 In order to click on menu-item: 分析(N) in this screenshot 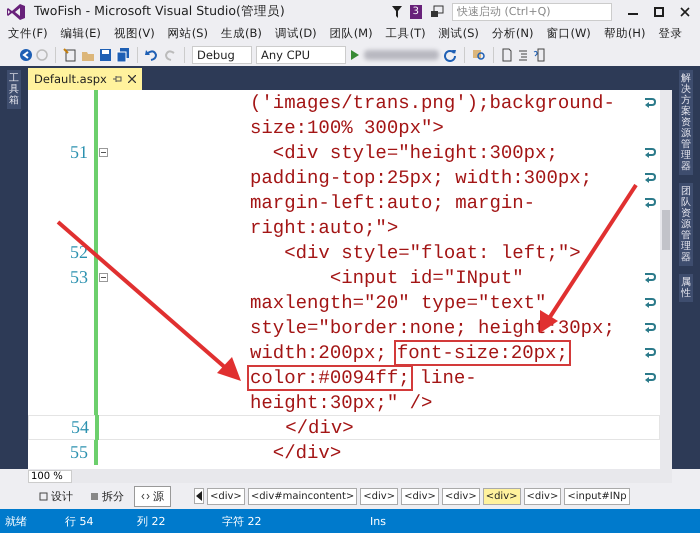, I will do `click(515, 33)`.